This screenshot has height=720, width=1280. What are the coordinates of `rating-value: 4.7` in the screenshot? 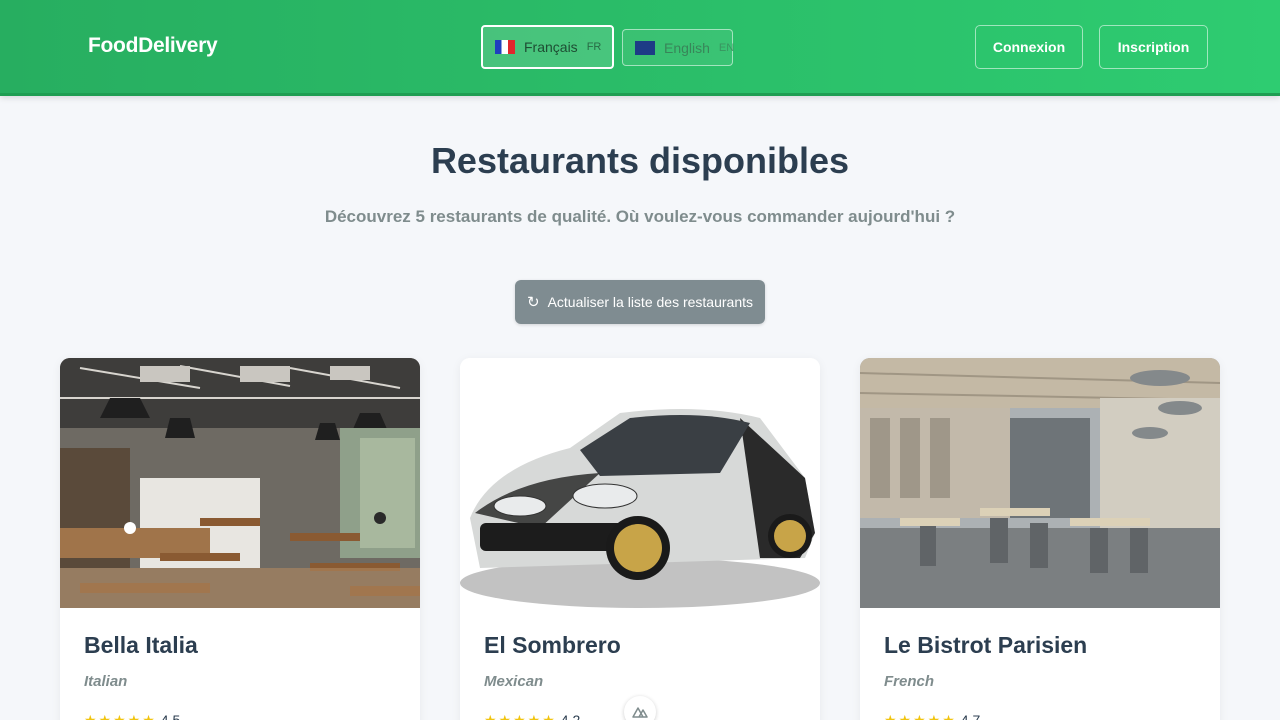 It's located at (970, 716).